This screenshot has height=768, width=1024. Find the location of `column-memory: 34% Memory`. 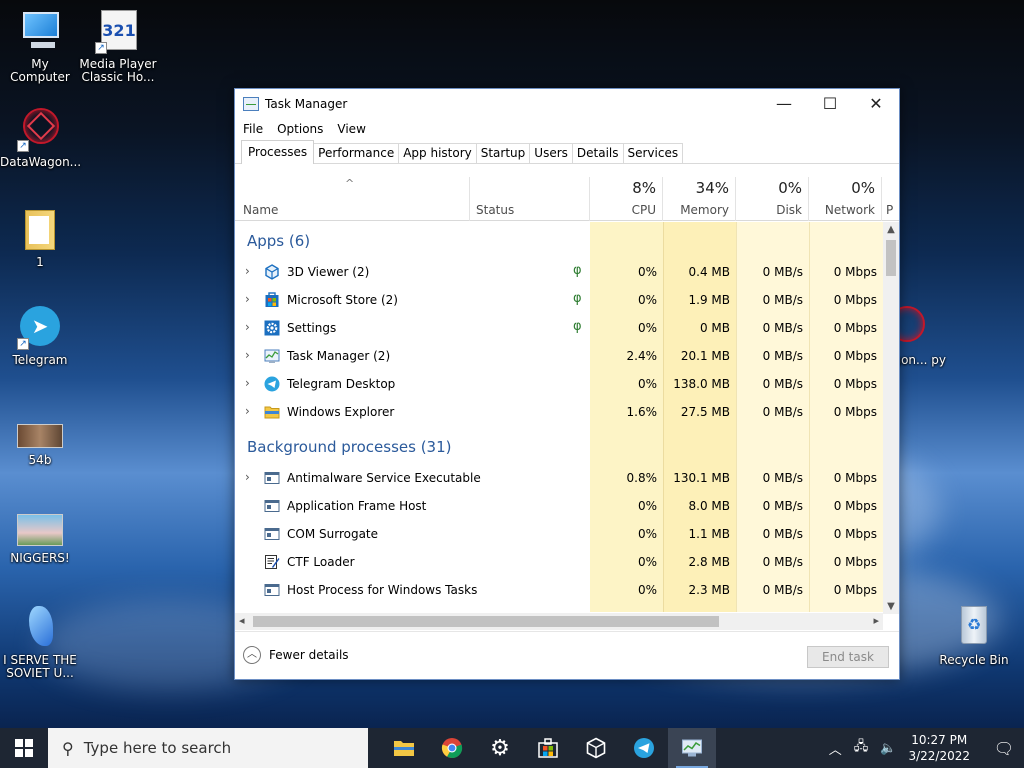

column-memory: 34% Memory is located at coordinates (699, 199).